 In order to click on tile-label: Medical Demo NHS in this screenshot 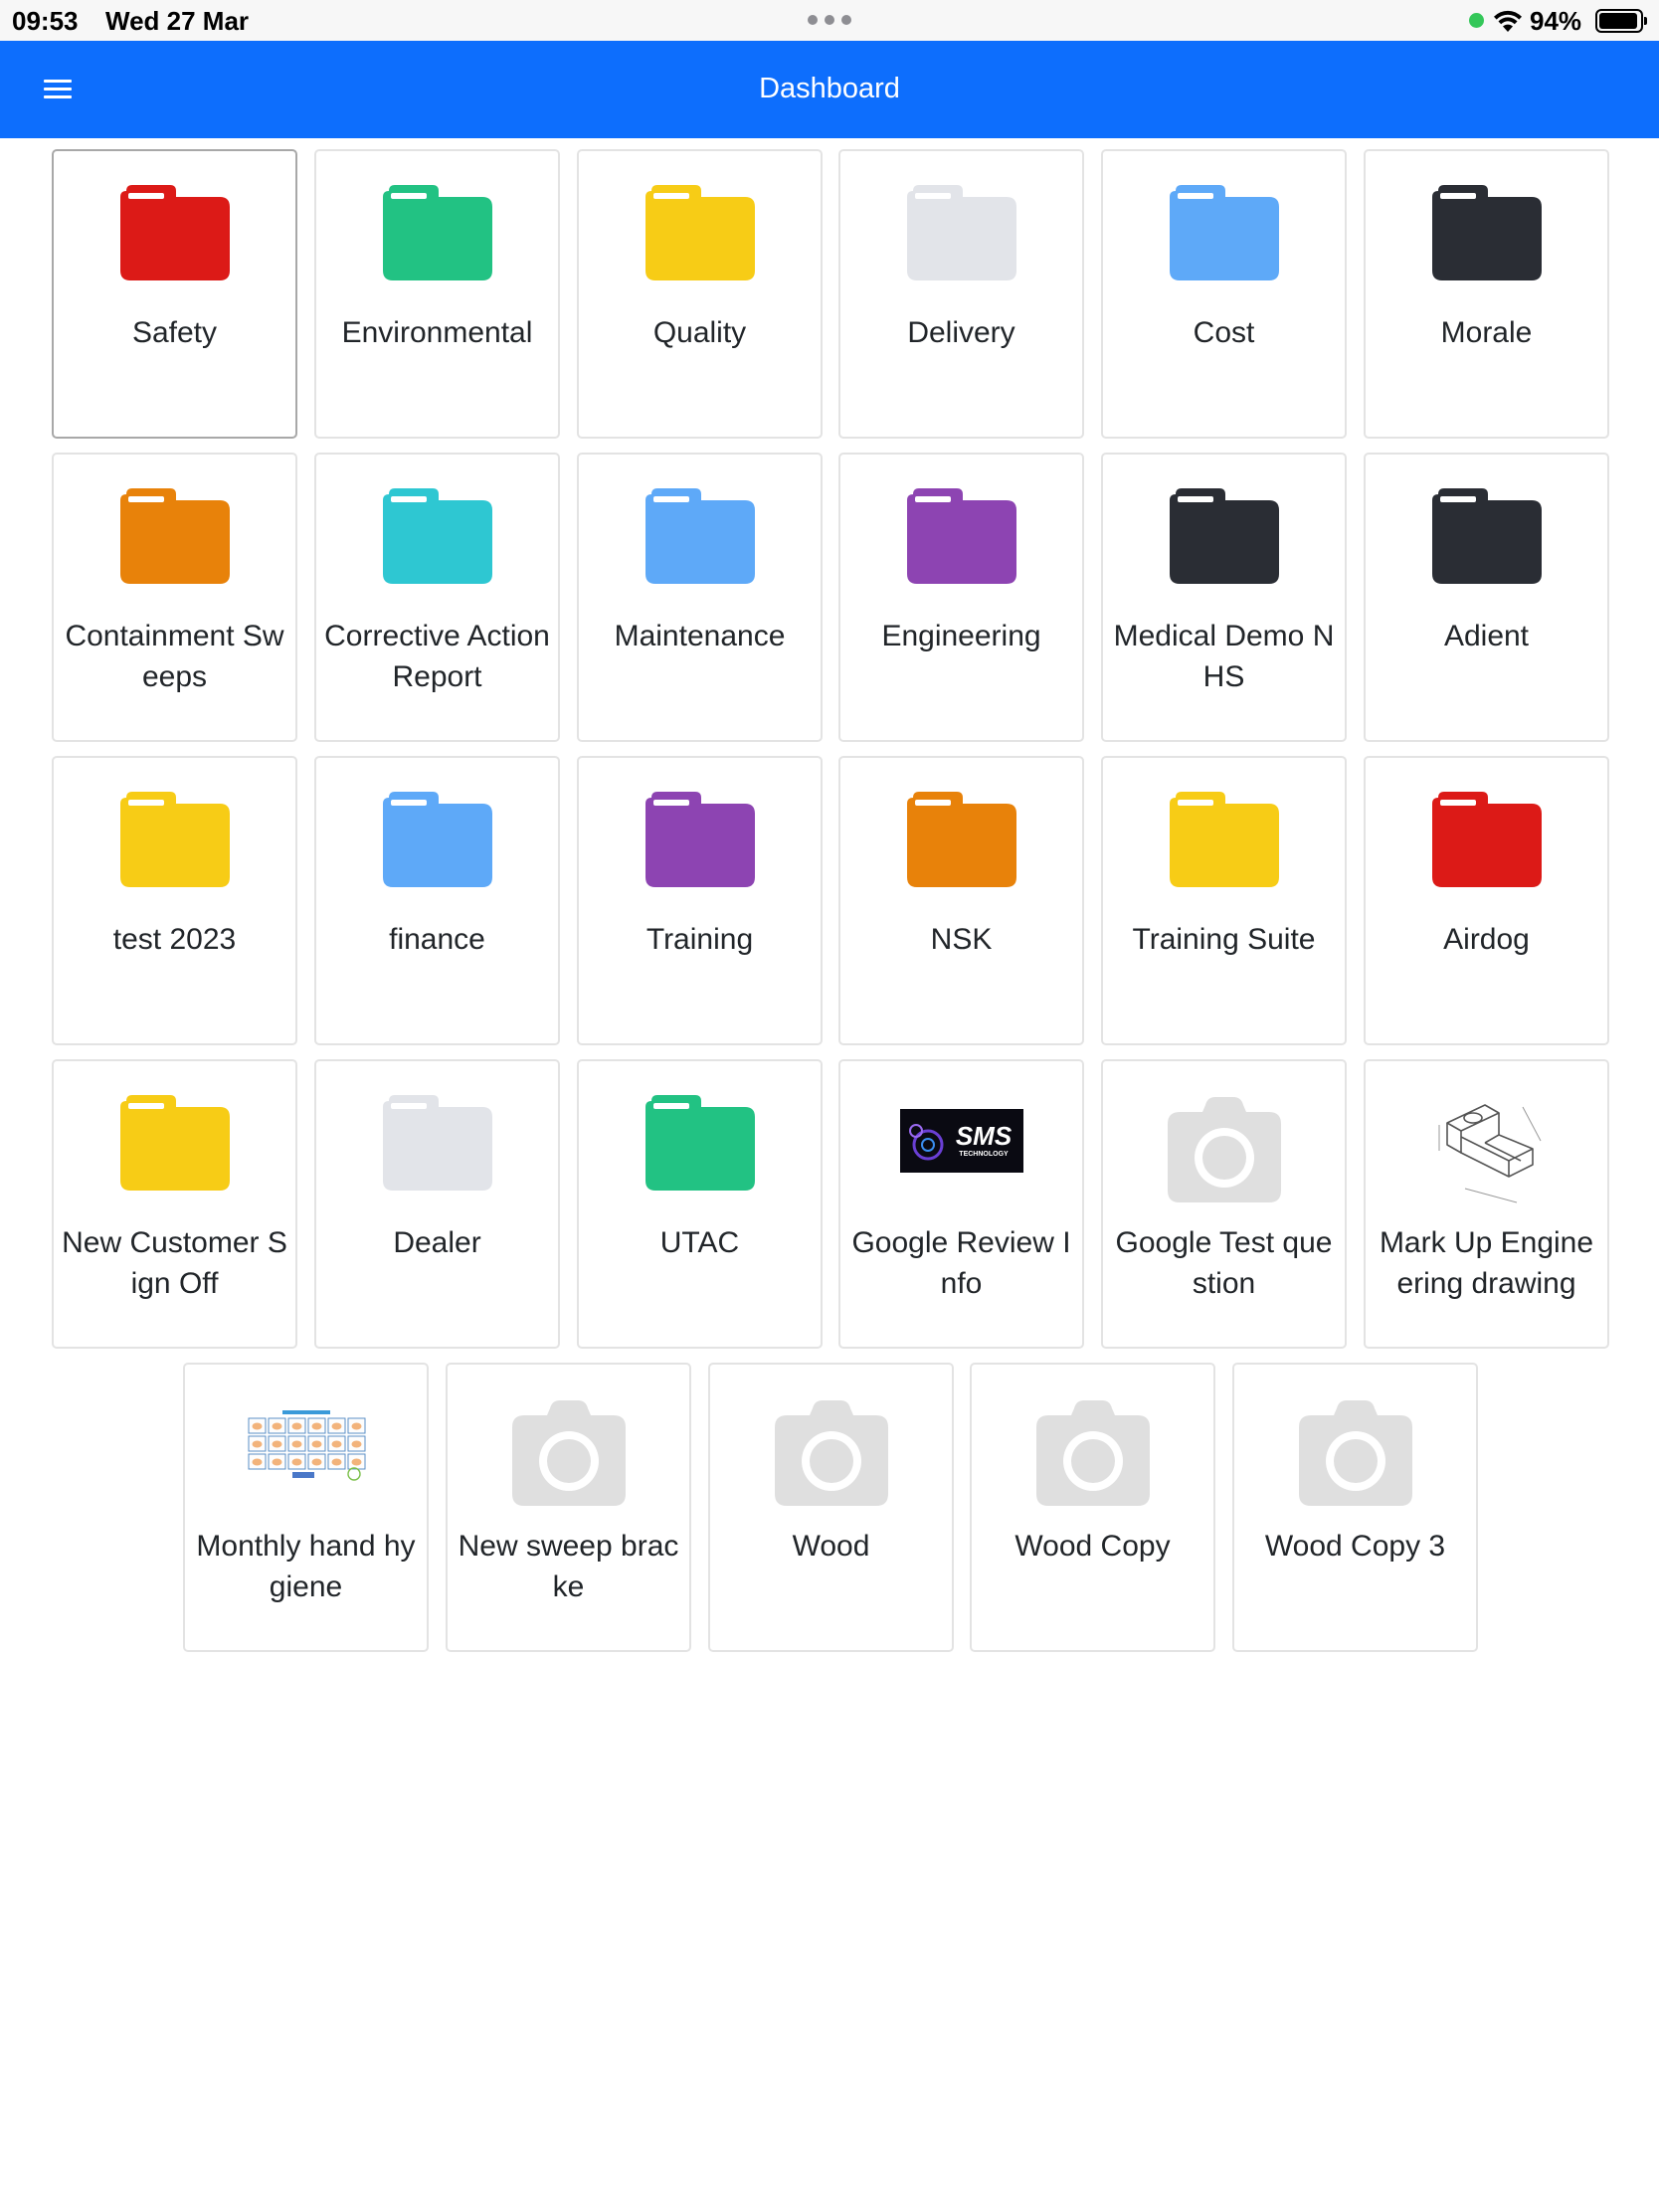, I will do `click(1224, 656)`.